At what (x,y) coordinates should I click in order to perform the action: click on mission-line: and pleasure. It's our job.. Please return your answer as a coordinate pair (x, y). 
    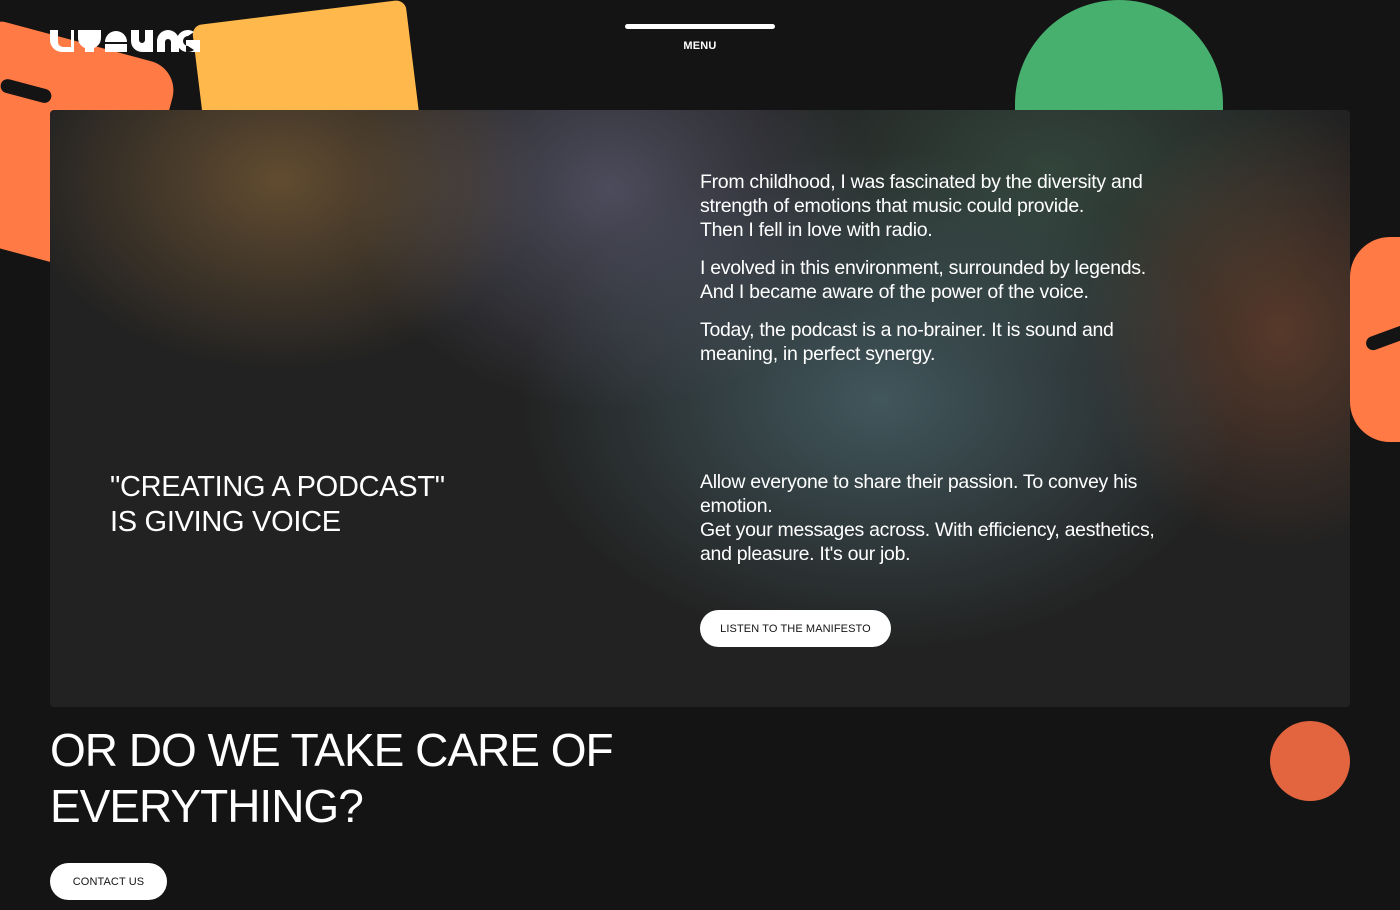
    Looking at the image, I should click on (805, 554).